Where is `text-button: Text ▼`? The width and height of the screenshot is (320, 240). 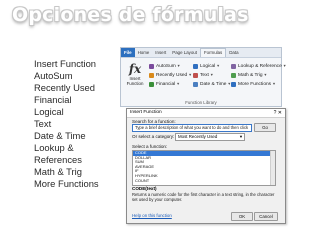 text-button: Text ▼ is located at coordinates (212, 75).